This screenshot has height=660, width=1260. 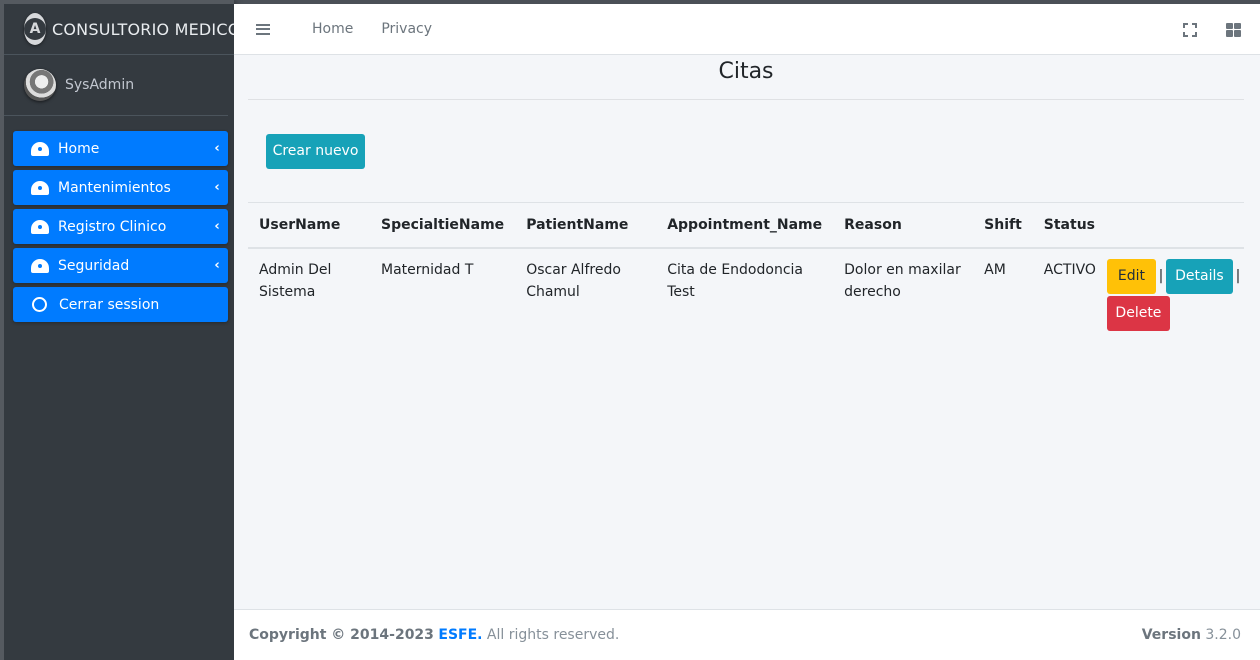 I want to click on column-header: Status, so click(x=1069, y=225).